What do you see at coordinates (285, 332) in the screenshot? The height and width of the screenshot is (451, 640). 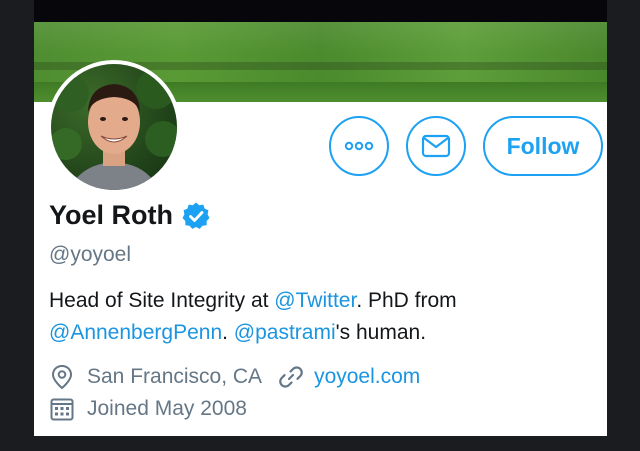 I see `mention-link-pastrami: @pastrami` at bounding box center [285, 332].